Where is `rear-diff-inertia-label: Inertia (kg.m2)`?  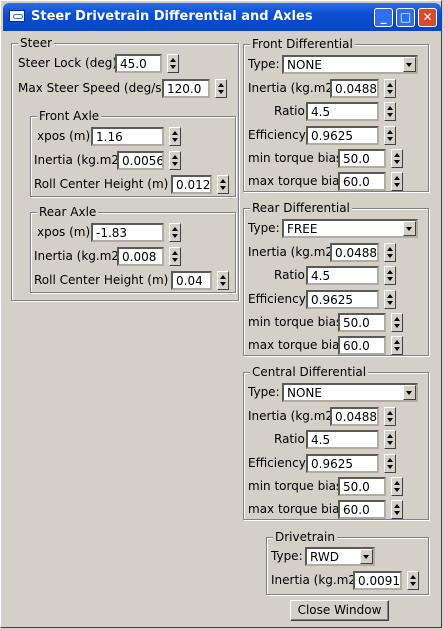
rear-diff-inertia-label: Inertia (kg.m2) is located at coordinates (293, 252).